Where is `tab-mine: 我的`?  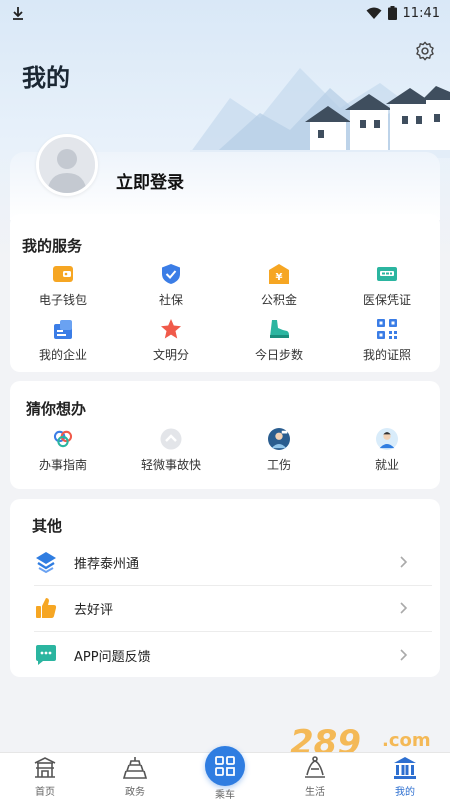 tab-mine: 我的 is located at coordinates (405, 776).